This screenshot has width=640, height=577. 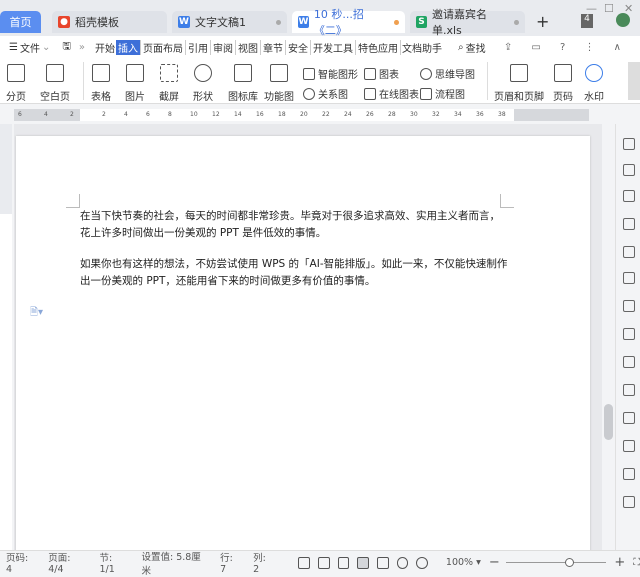 What do you see at coordinates (309, 93) in the screenshot?
I see `relation-icon` at bounding box center [309, 93].